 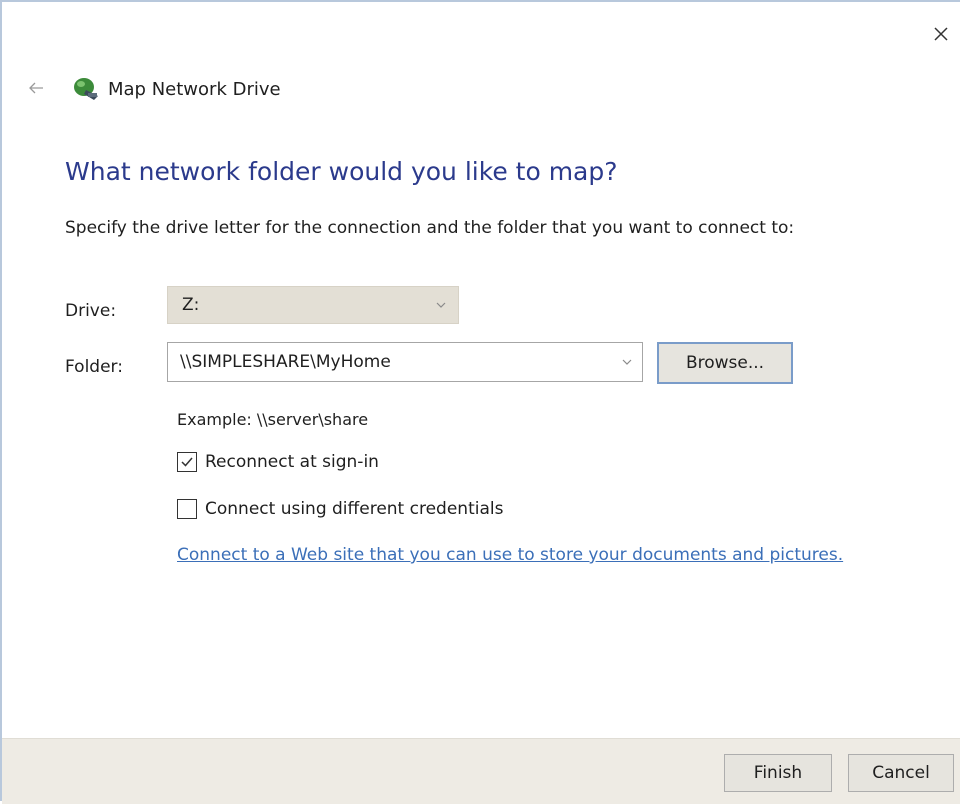 I want to click on close-icon, so click(x=941, y=34).